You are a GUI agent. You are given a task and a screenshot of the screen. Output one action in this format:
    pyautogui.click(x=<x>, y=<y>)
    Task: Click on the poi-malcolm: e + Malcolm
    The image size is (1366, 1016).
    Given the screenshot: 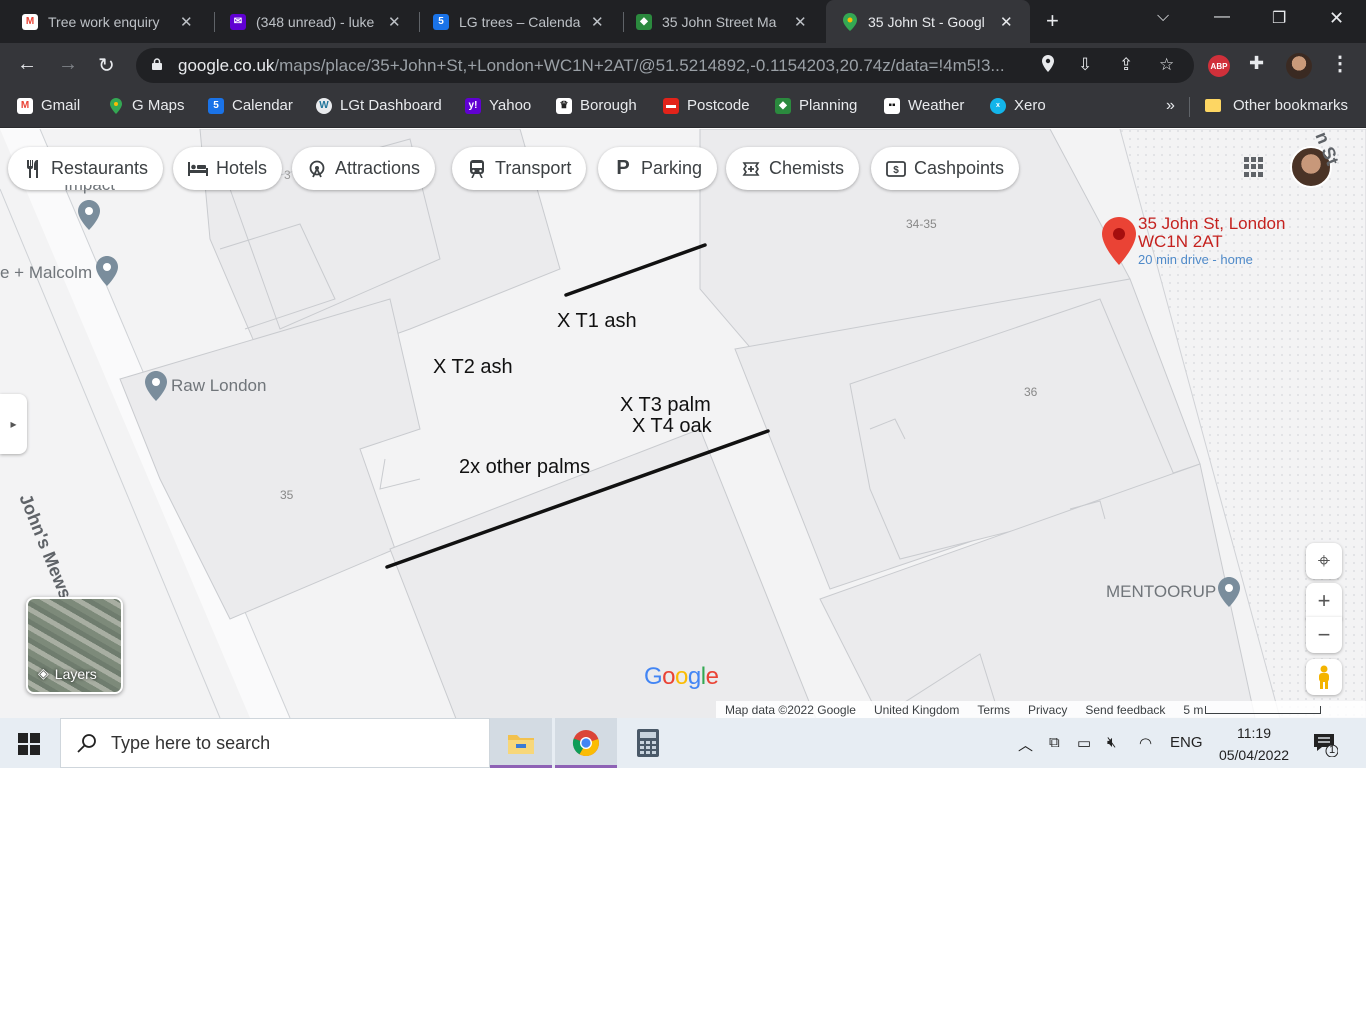 What is the action you would take?
    pyautogui.click(x=59, y=271)
    